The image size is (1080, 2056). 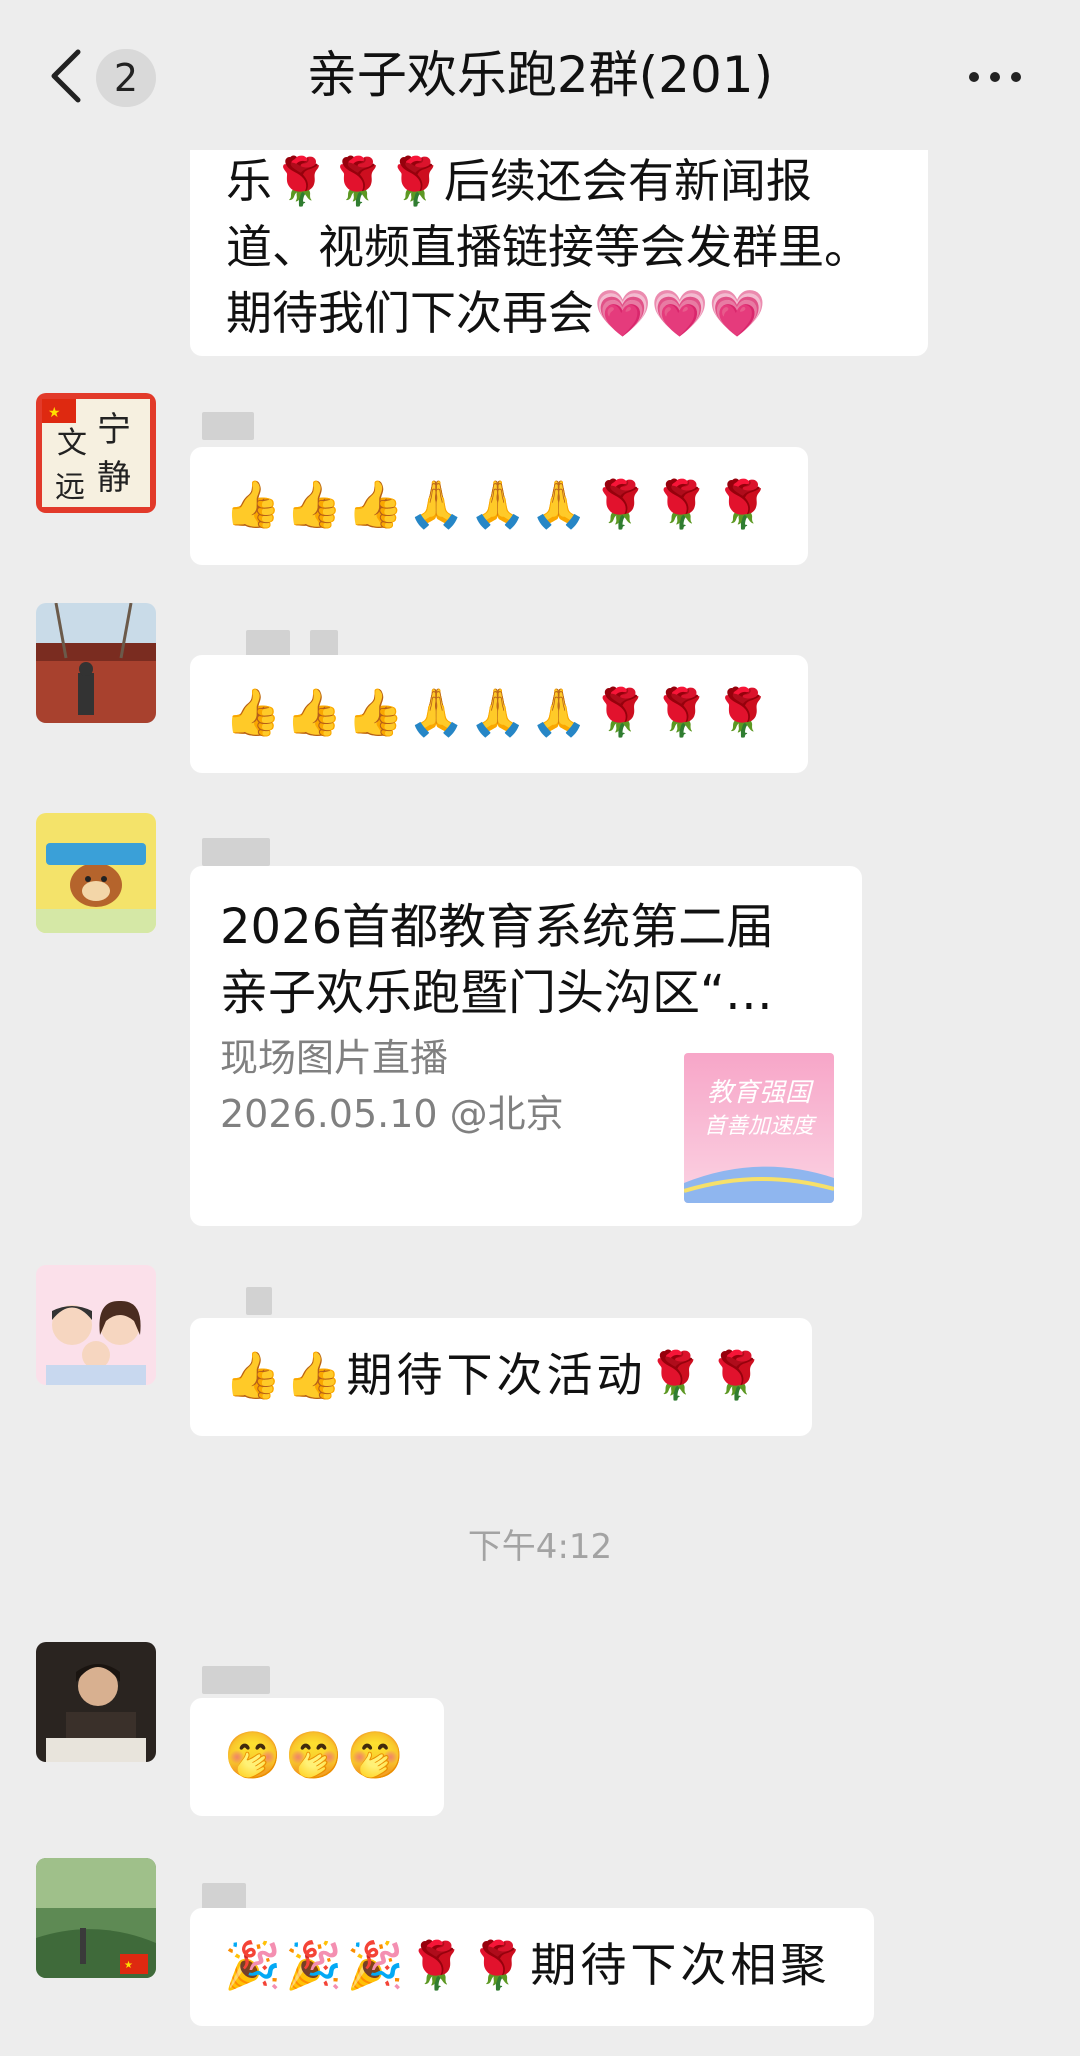 I want to click on message-bubble: 🤭🤭🤭, so click(x=317, y=1757).